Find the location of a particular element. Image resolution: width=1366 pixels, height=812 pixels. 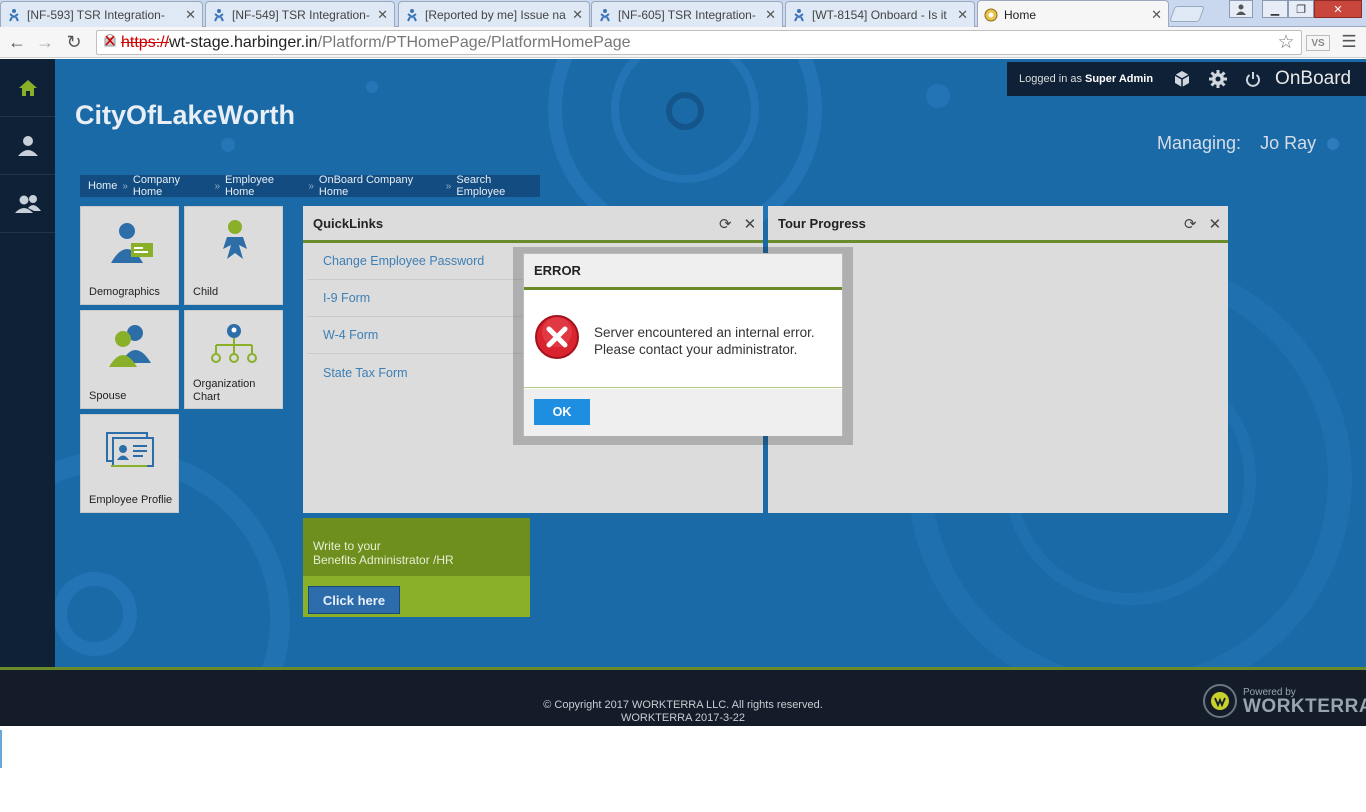

bookmark-star-icon: ☆ is located at coordinates (1286, 42).